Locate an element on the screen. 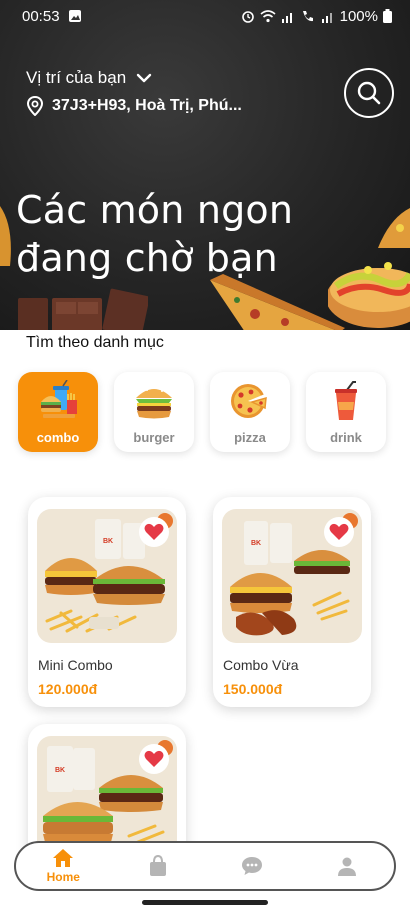  battery-icon is located at coordinates (387, 16).